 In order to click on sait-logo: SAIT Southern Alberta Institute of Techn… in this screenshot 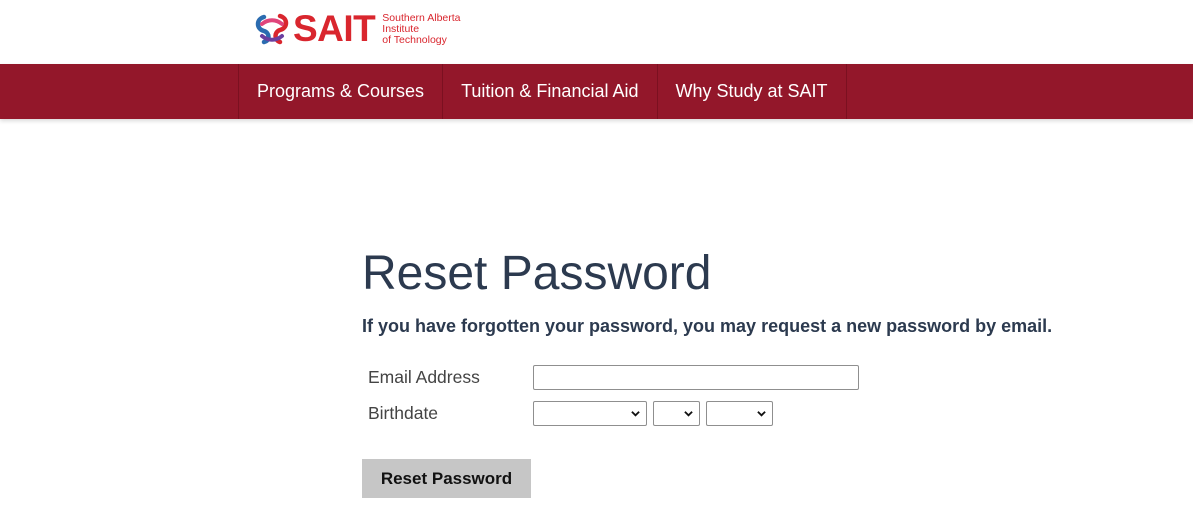, I will do `click(357, 29)`.